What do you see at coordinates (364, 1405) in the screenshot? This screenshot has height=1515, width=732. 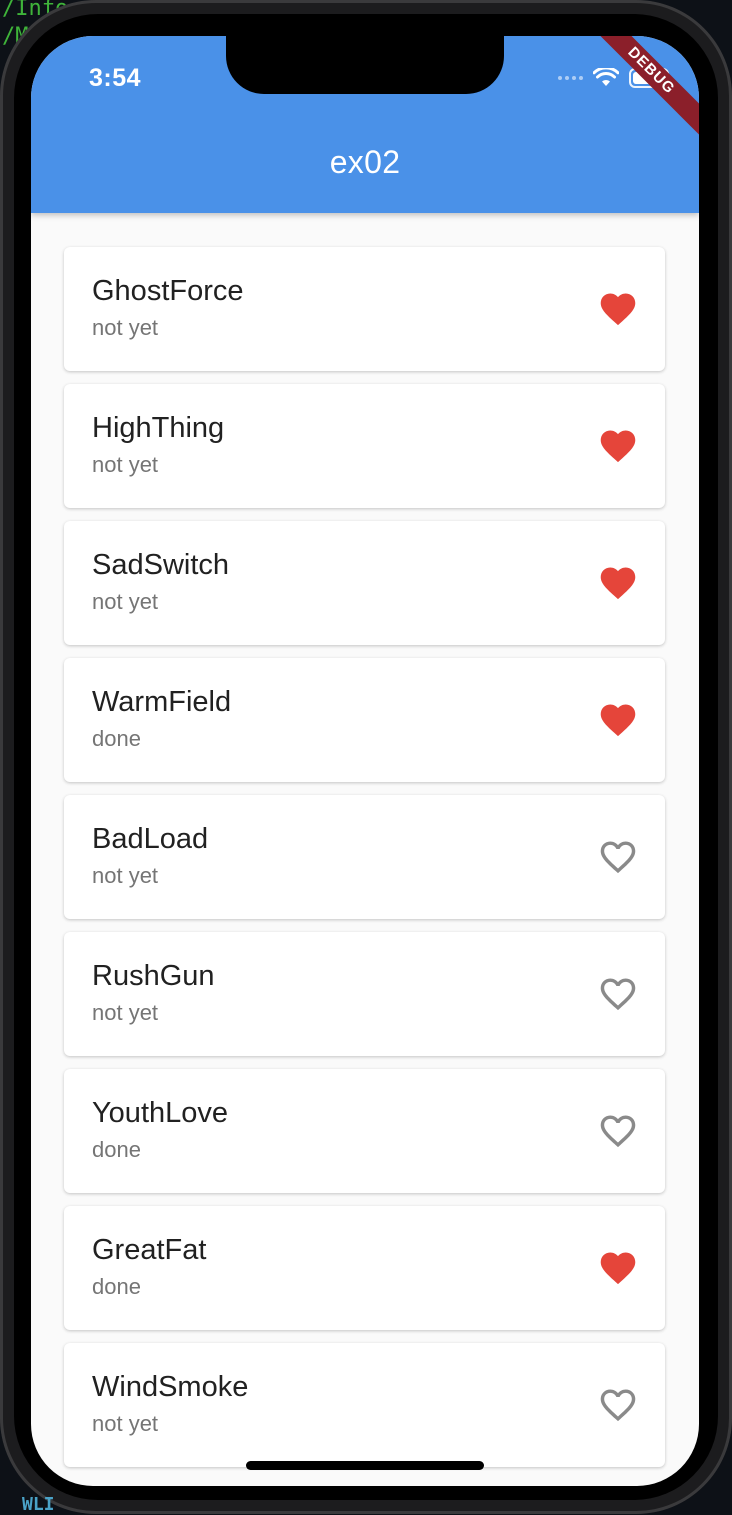 I see `list-item: WindSmoke not yet` at bounding box center [364, 1405].